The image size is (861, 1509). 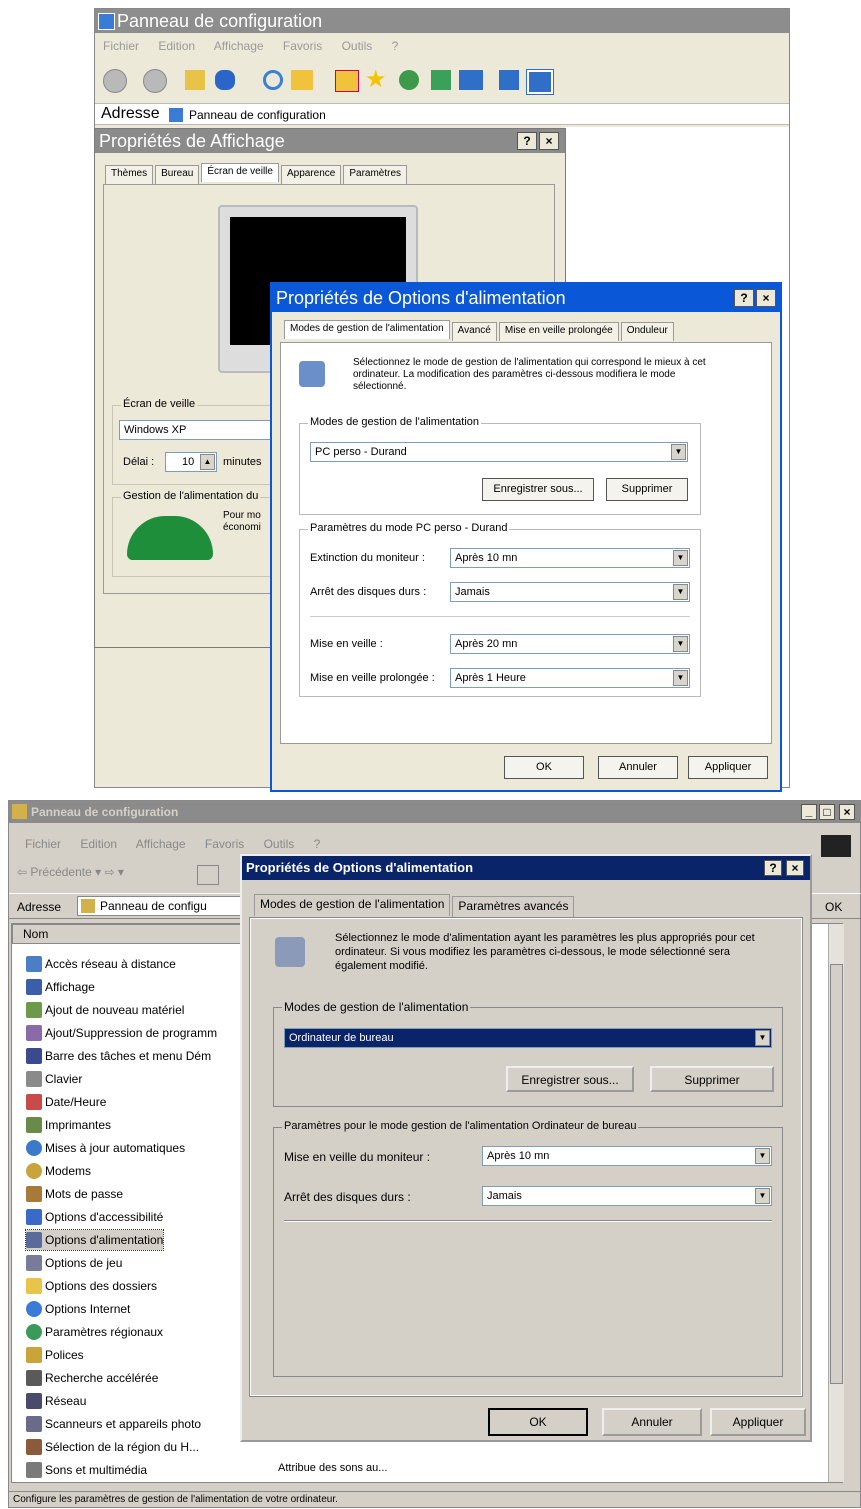 What do you see at coordinates (162, 906) in the screenshot?
I see `address-field: Panneau de configu` at bounding box center [162, 906].